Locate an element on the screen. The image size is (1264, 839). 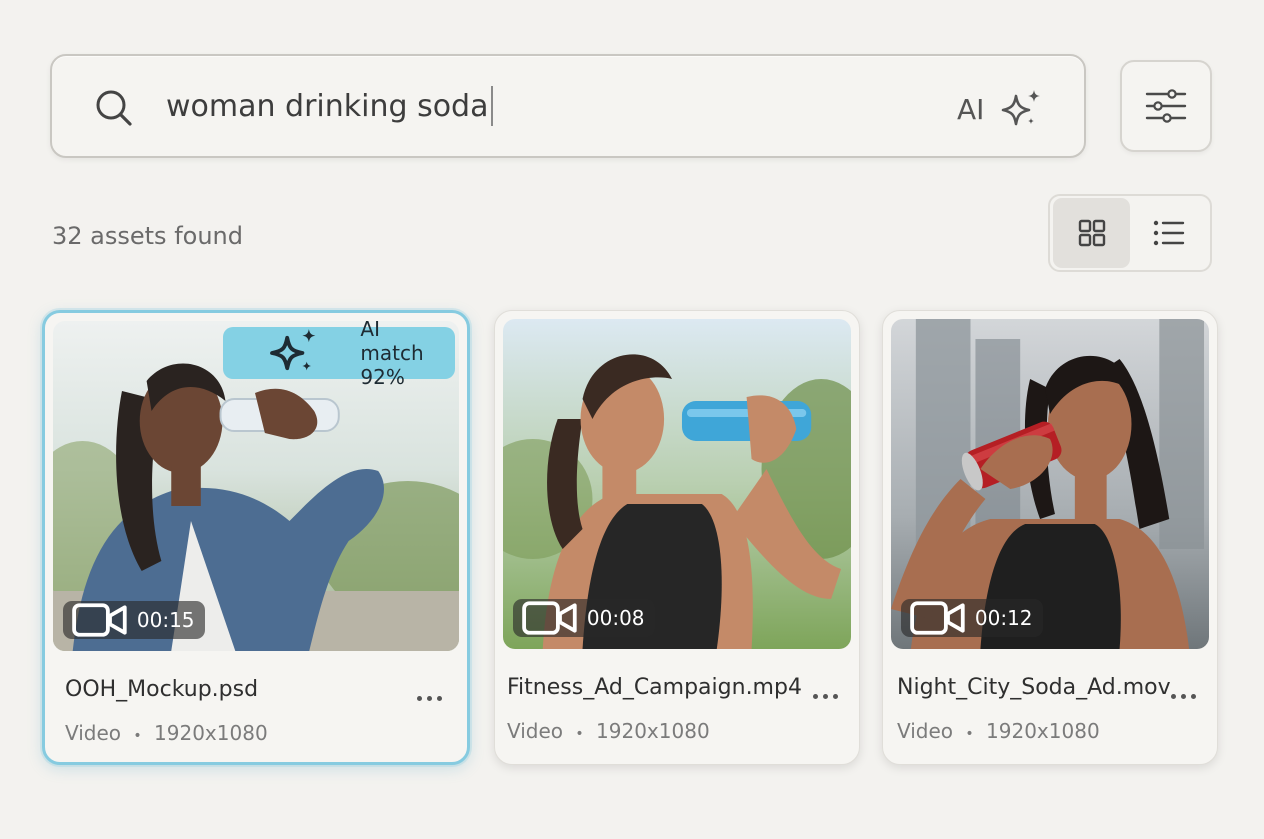
ai-match-text: AI match 92% is located at coordinates (392, 355).